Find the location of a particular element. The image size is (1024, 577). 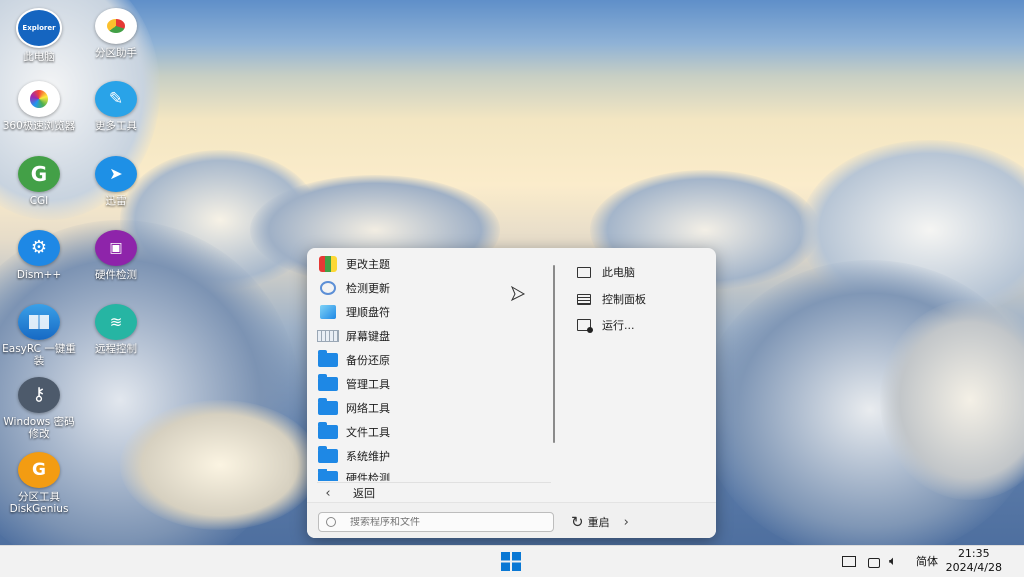

desktop-icon-windows-password: ⚷ Windows 密码修改 is located at coordinates (39, 408).